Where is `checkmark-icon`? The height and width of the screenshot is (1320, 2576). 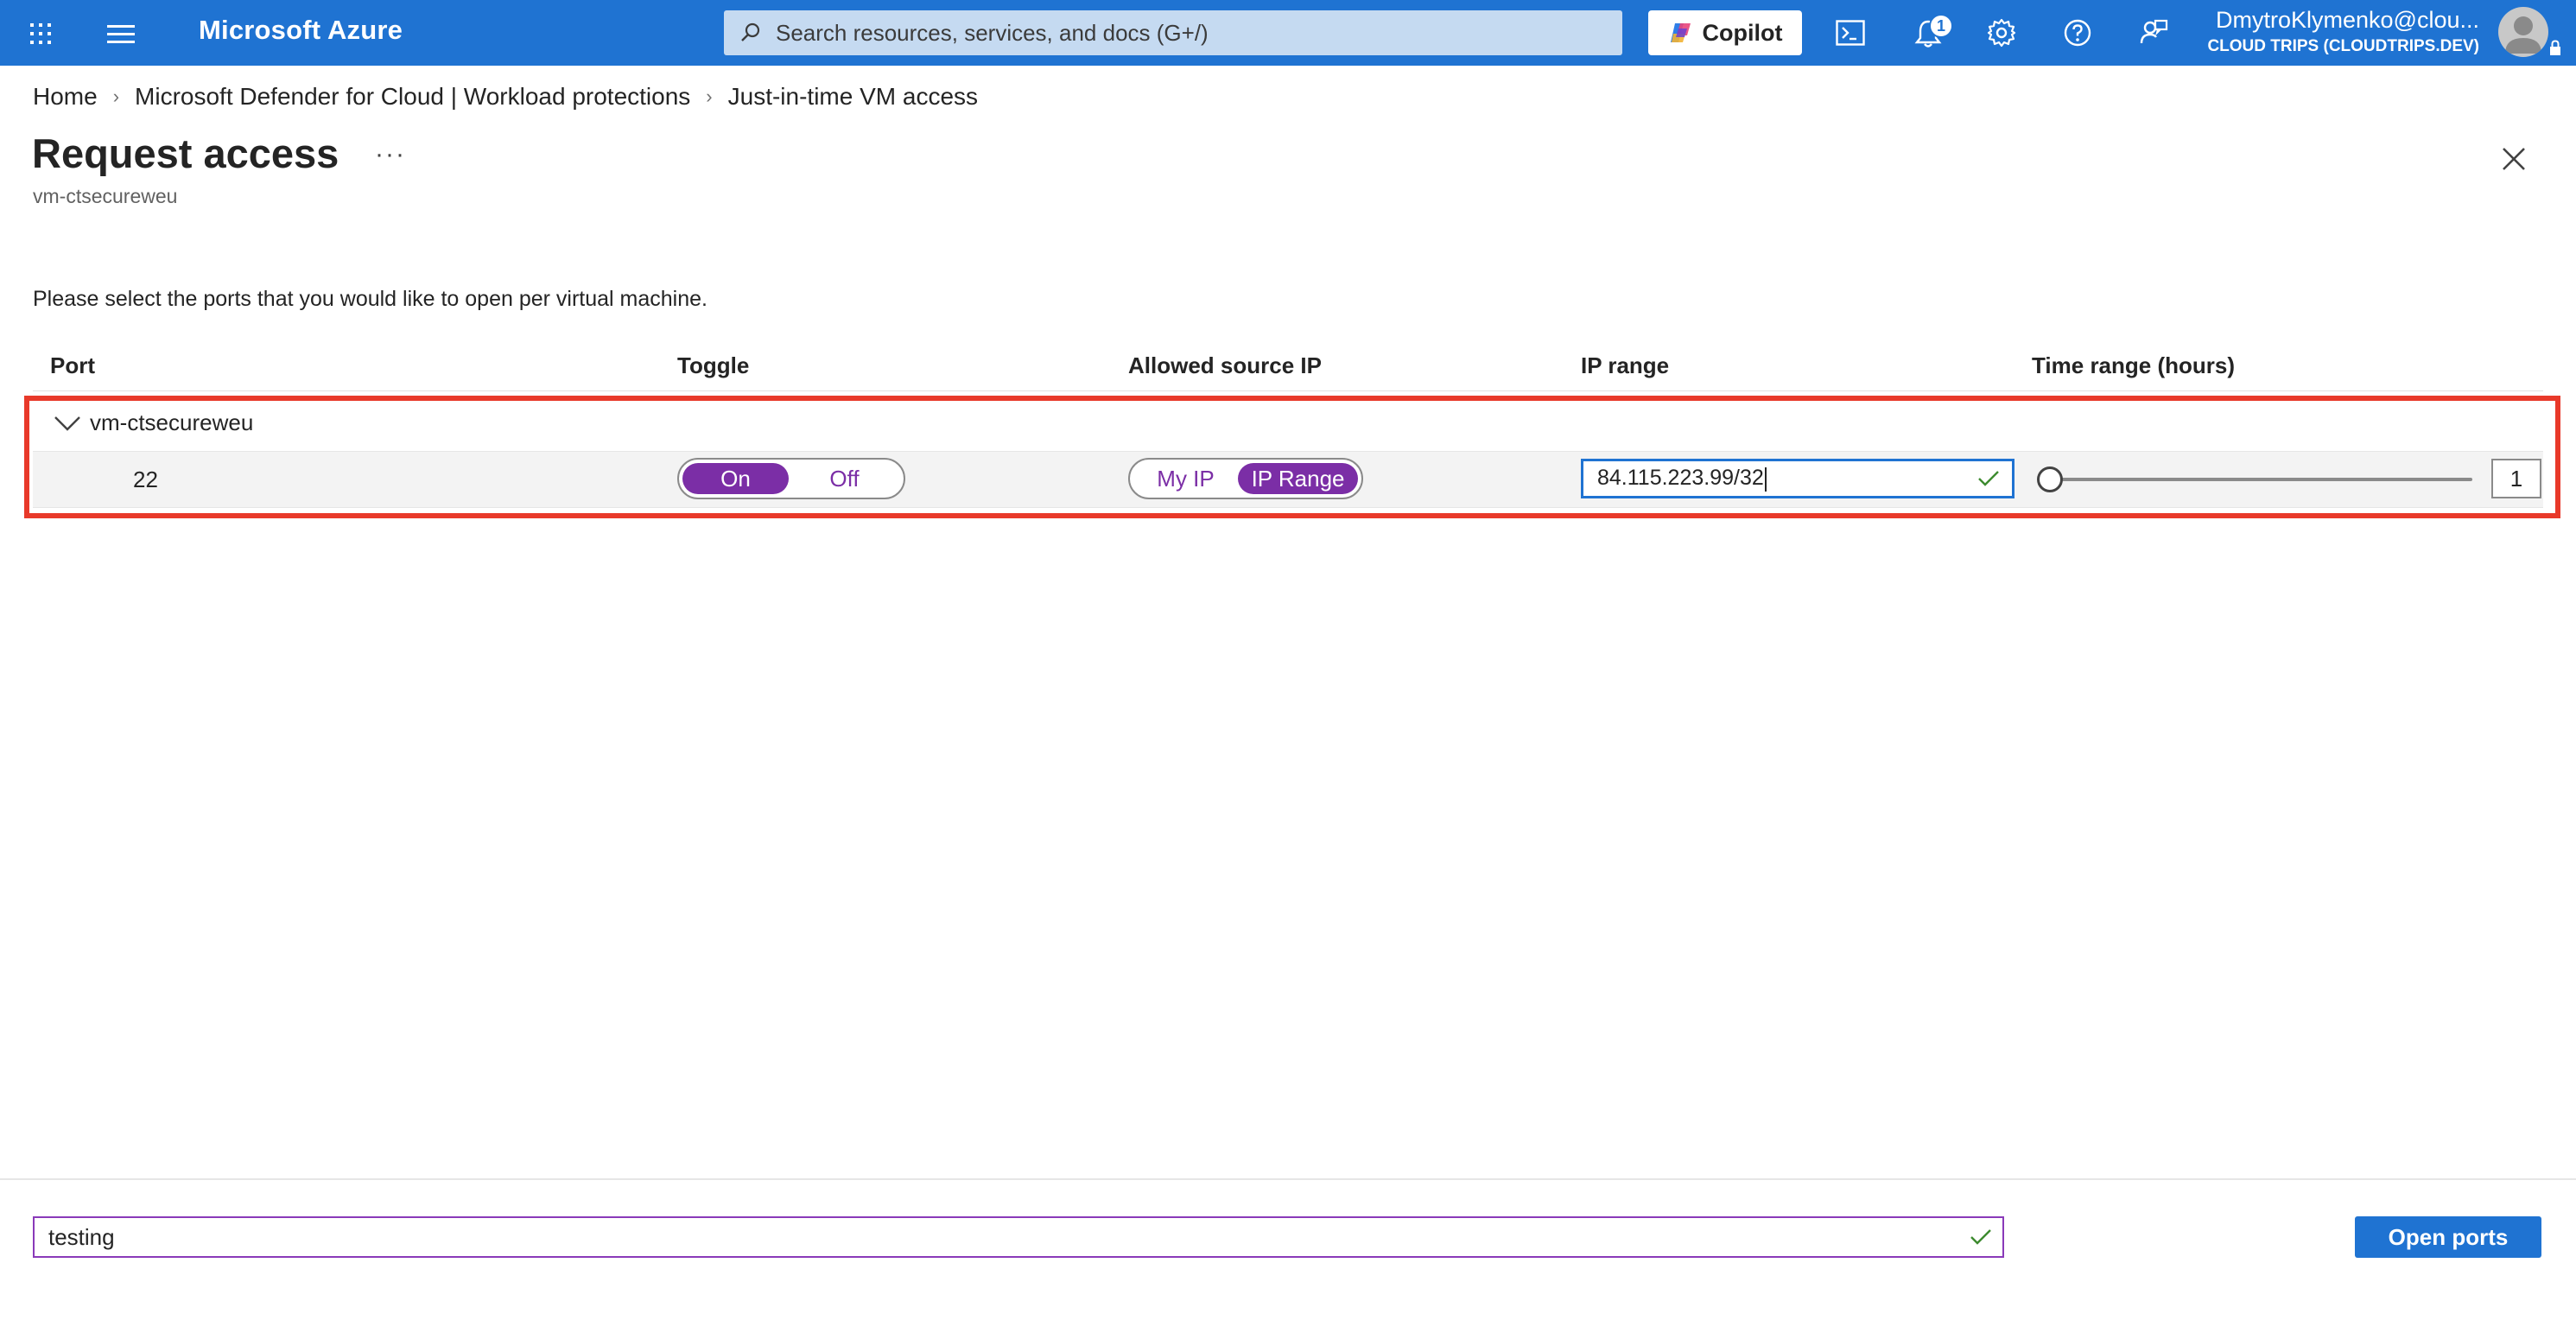 checkmark-icon is located at coordinates (1981, 1237).